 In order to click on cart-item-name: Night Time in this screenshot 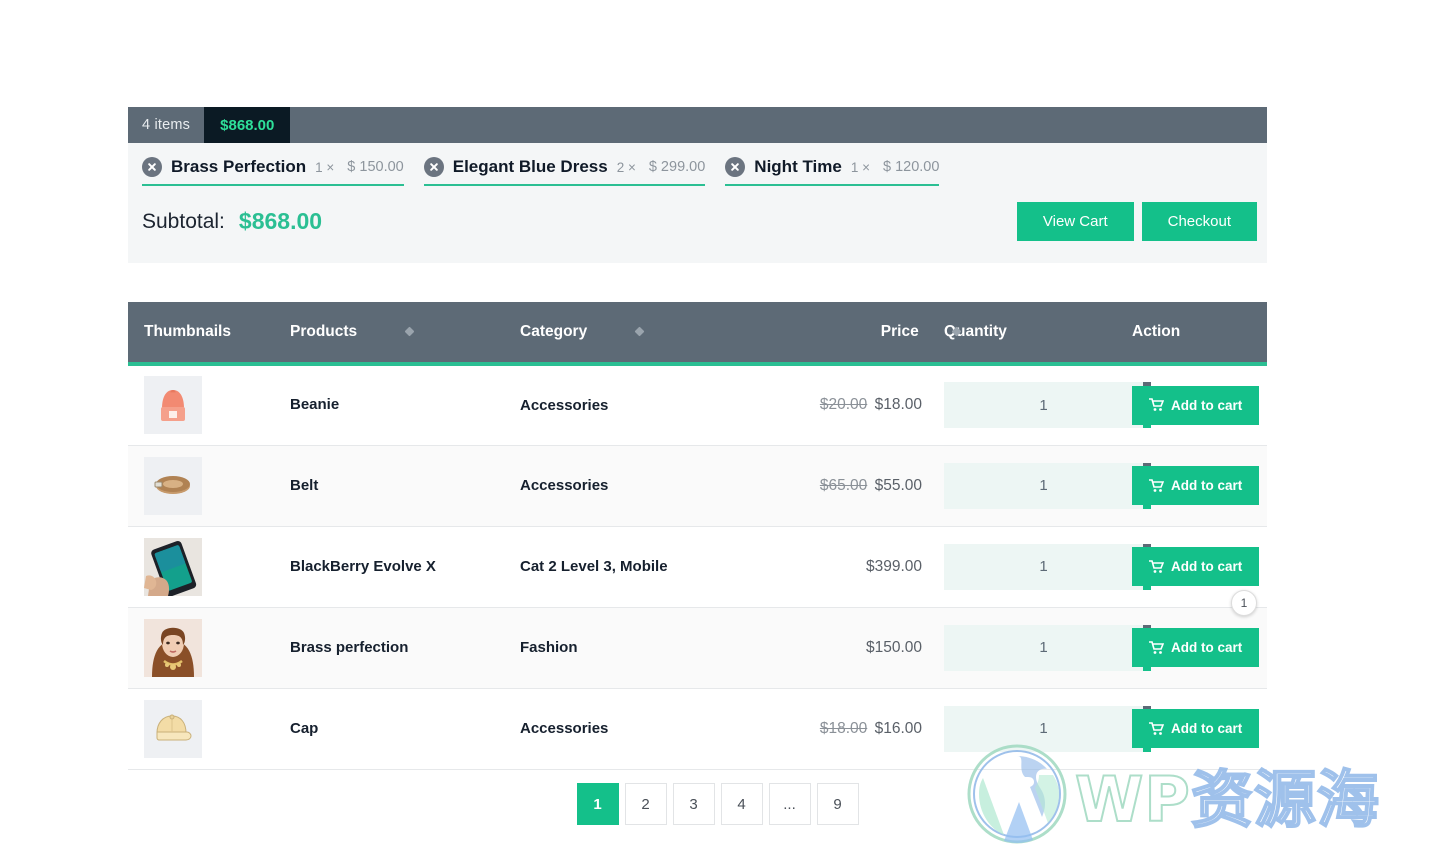, I will do `click(798, 167)`.